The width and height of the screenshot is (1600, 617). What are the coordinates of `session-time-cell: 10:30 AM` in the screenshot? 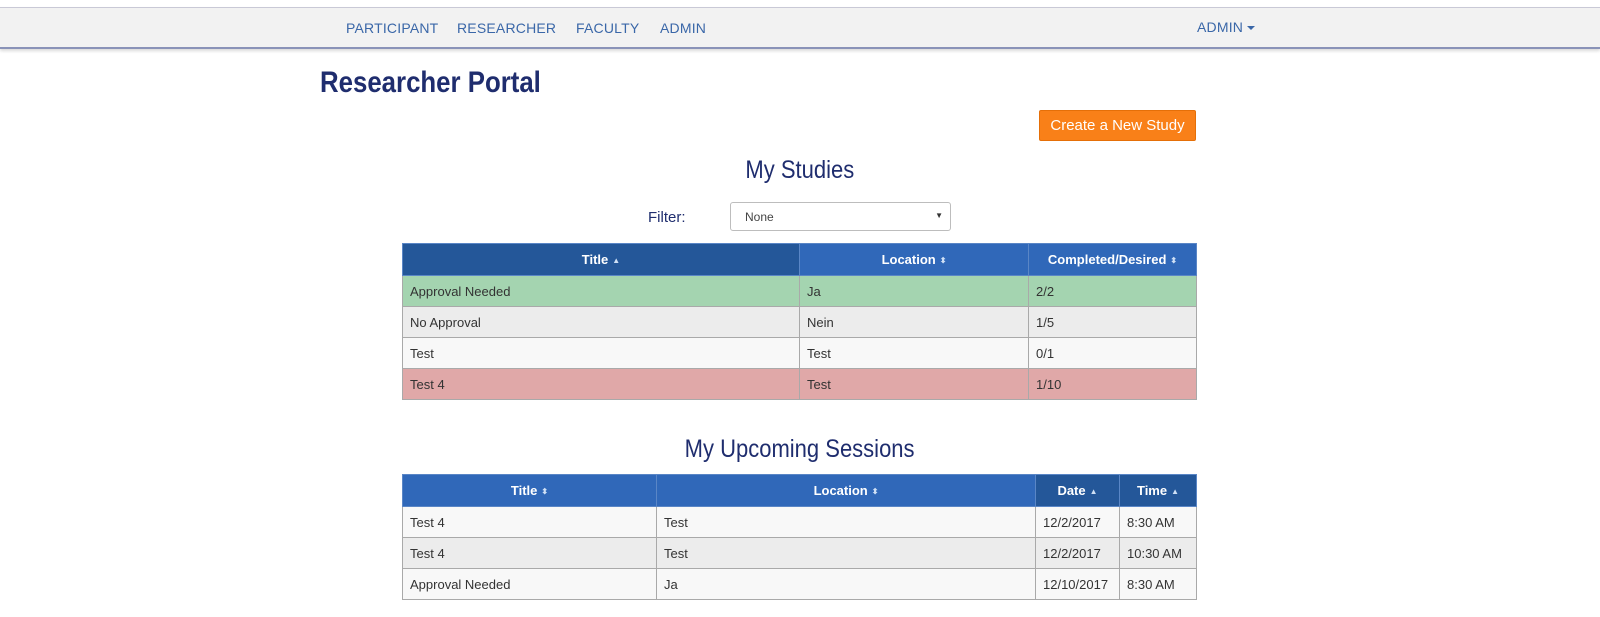 It's located at (1158, 553).